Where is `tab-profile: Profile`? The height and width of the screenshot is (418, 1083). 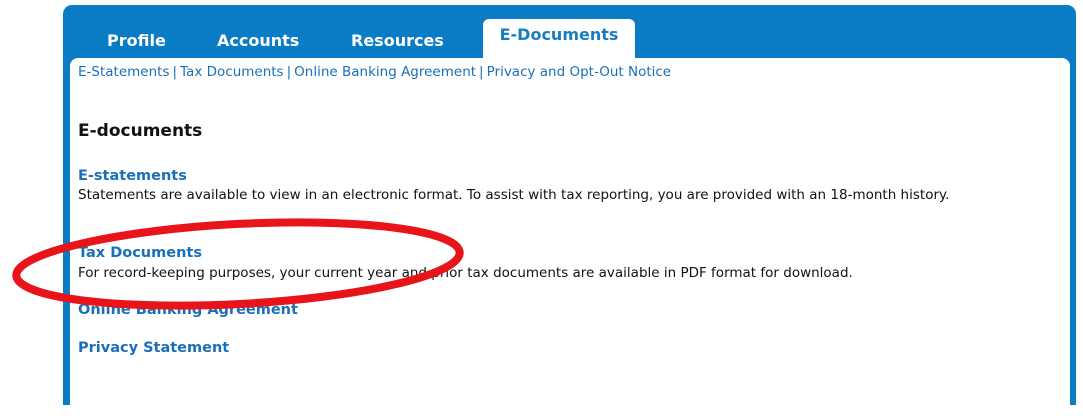
tab-profile: Profile is located at coordinates (136, 40).